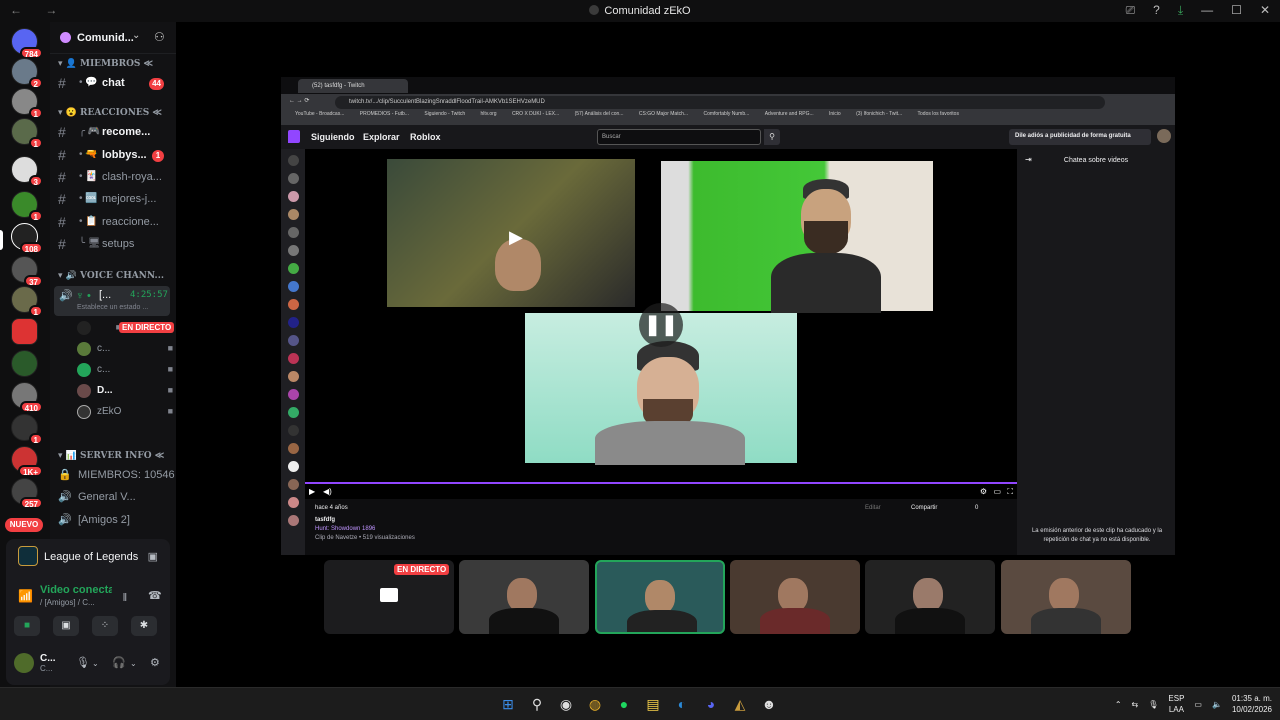  Describe the element at coordinates (119, 662) in the screenshot. I see `headphones-icon: 🎧` at that location.